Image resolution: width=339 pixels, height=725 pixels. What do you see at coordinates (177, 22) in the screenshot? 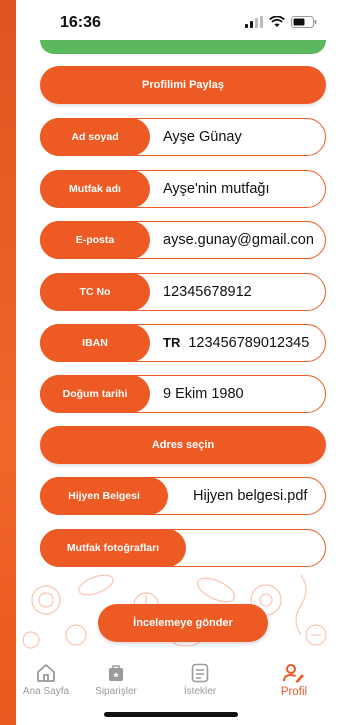
I see `status-bar: 16:36` at bounding box center [177, 22].